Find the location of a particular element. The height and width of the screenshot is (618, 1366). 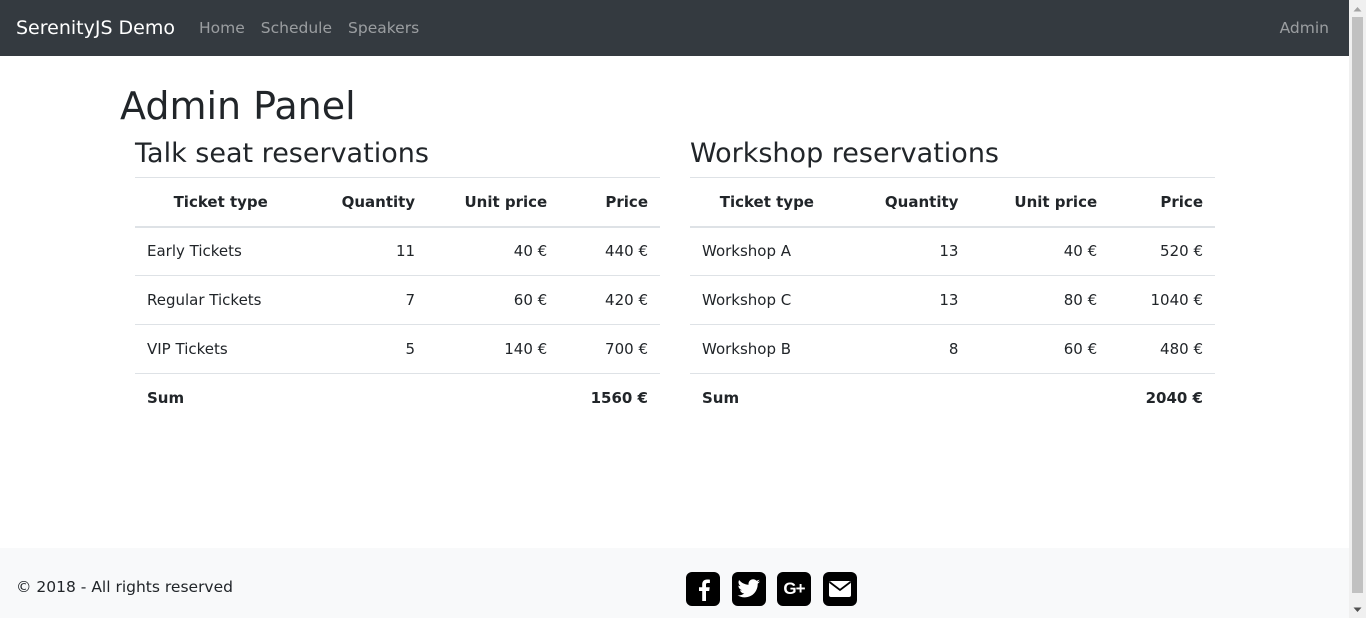

price-cell: 440 € is located at coordinates (609, 251).